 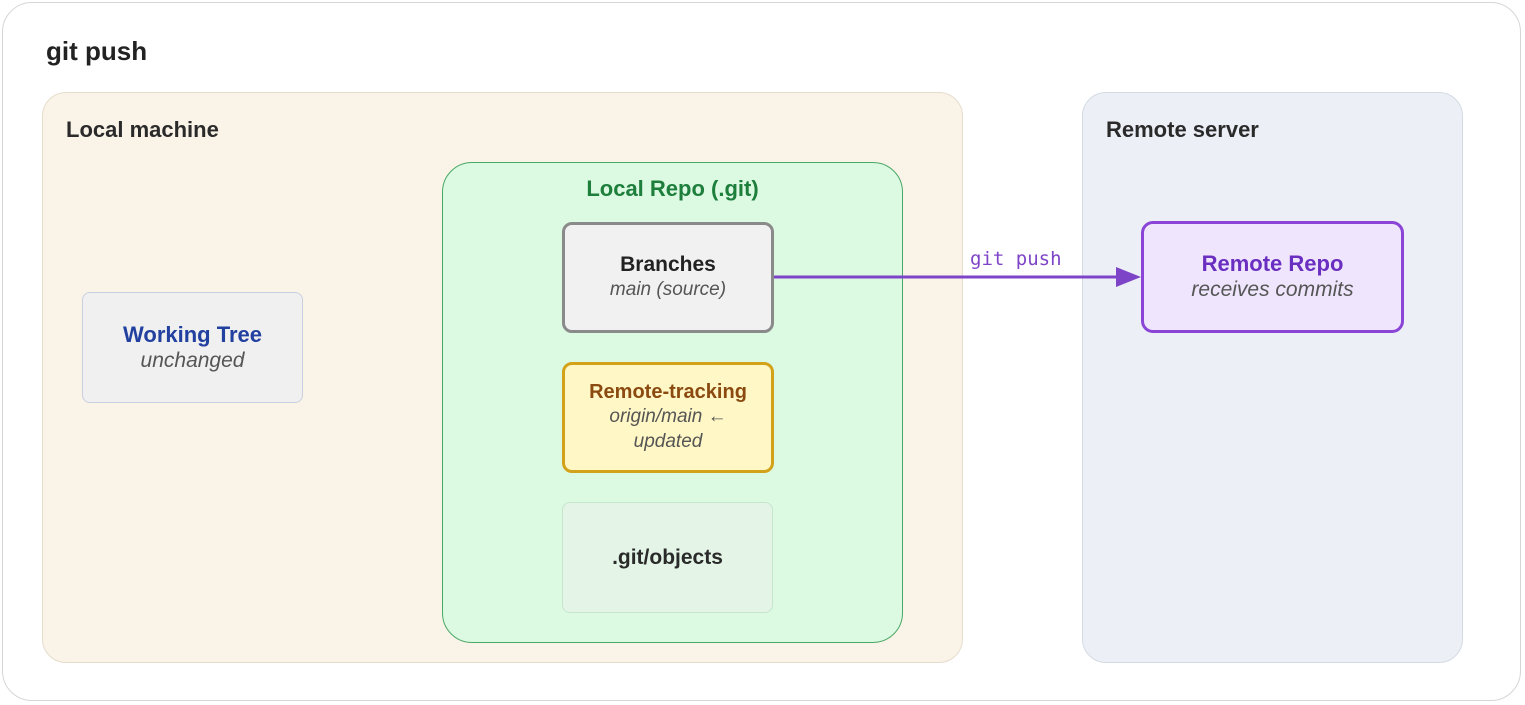 I want to click on git-push-edge-label: git push, so click(x=1016, y=259).